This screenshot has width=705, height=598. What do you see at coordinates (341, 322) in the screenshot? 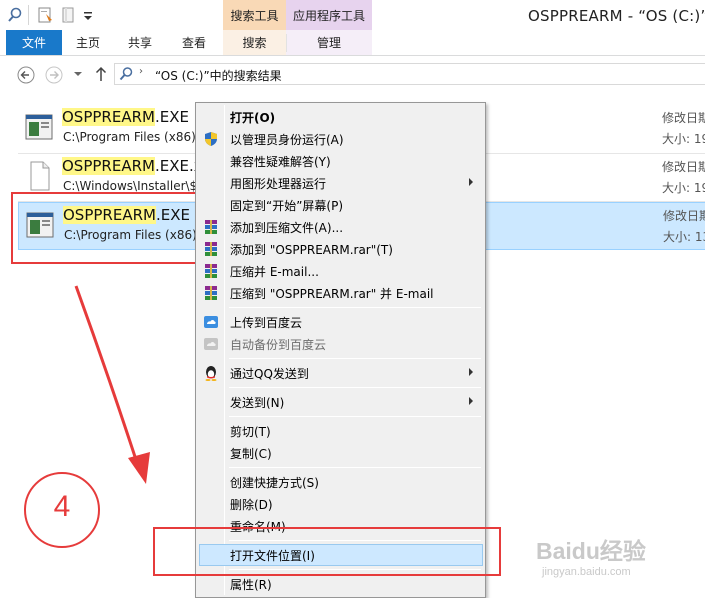
I see `menu-item-upload-baidu: 上传到百度云` at bounding box center [341, 322].